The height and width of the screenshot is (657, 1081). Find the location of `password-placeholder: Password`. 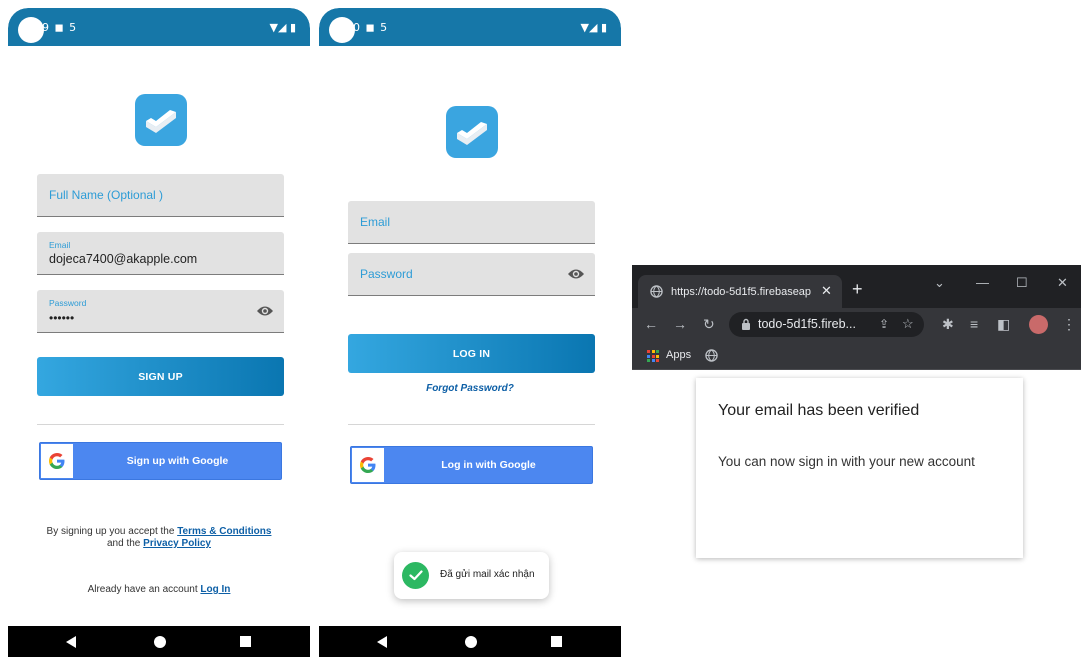

password-placeholder: Password is located at coordinates (386, 274).